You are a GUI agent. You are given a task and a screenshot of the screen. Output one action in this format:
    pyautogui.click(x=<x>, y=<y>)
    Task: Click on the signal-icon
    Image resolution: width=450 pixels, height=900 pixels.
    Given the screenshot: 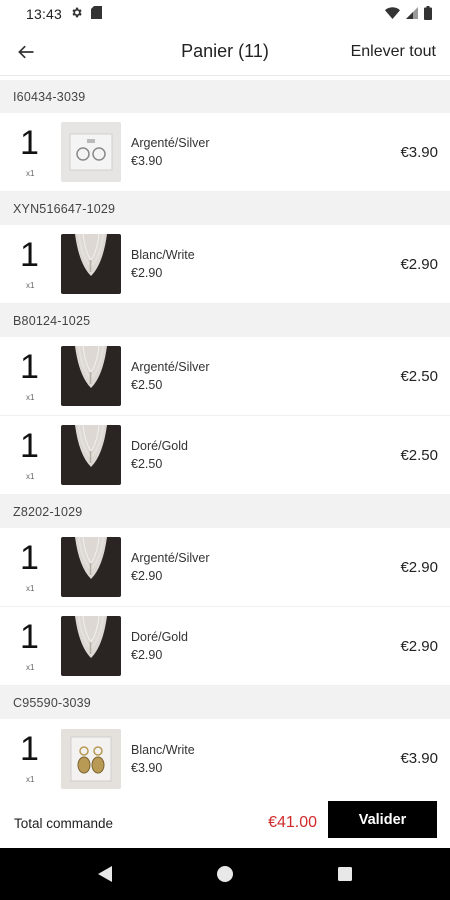 What is the action you would take?
    pyautogui.click(x=412, y=14)
    